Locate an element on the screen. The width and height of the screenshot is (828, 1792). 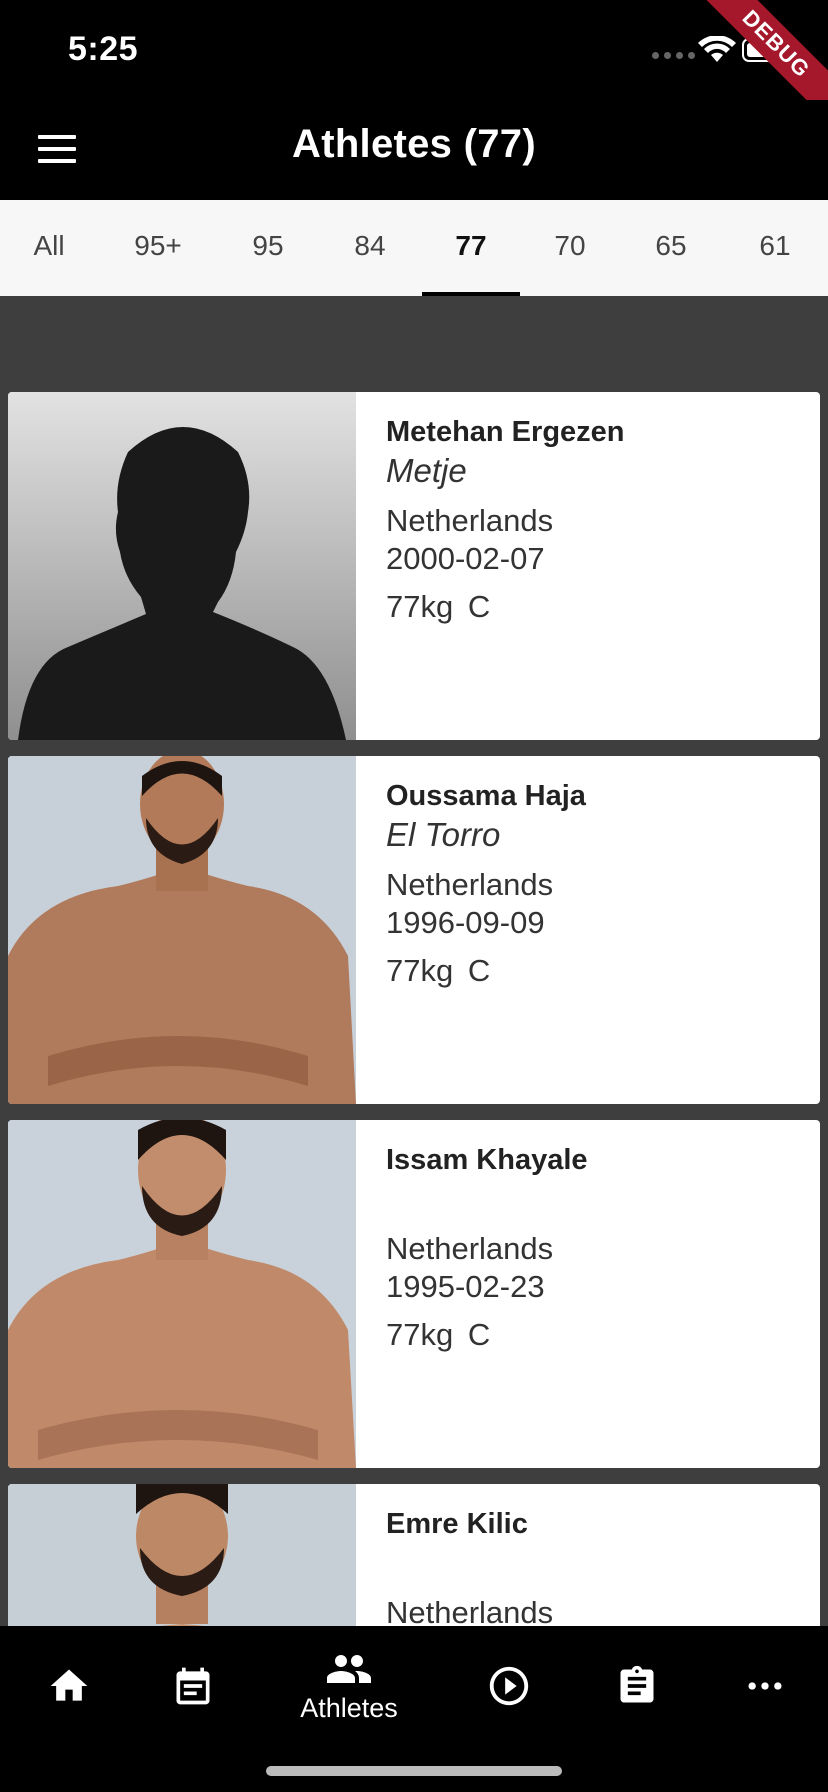
nav-more is located at coordinates (762, 1686).